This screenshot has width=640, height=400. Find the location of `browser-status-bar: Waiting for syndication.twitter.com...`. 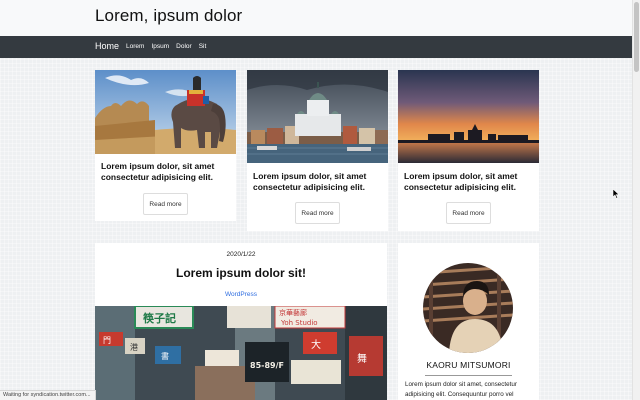

browser-status-bar: Waiting for syndication.twitter.com... is located at coordinates (48, 395).